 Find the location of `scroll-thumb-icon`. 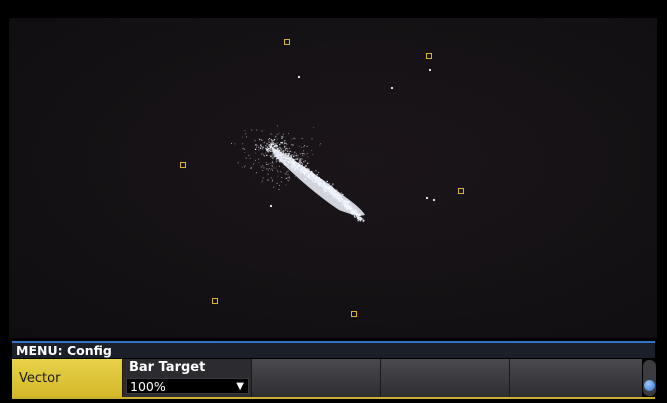

scroll-thumb-icon is located at coordinates (649, 385).